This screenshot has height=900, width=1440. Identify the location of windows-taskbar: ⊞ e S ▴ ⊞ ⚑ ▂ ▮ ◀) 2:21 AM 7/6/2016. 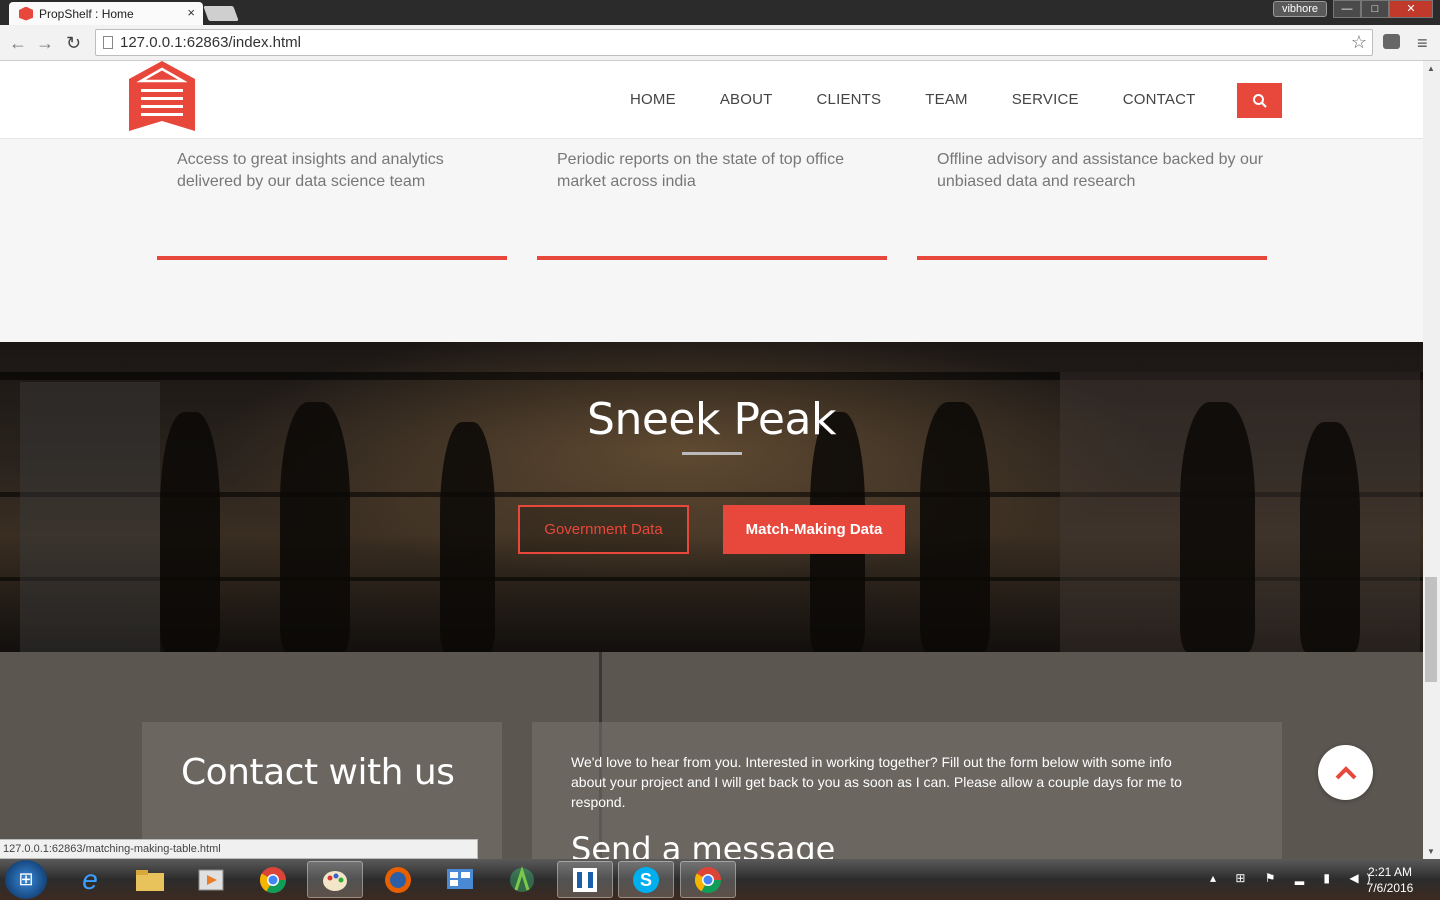
(720, 879).